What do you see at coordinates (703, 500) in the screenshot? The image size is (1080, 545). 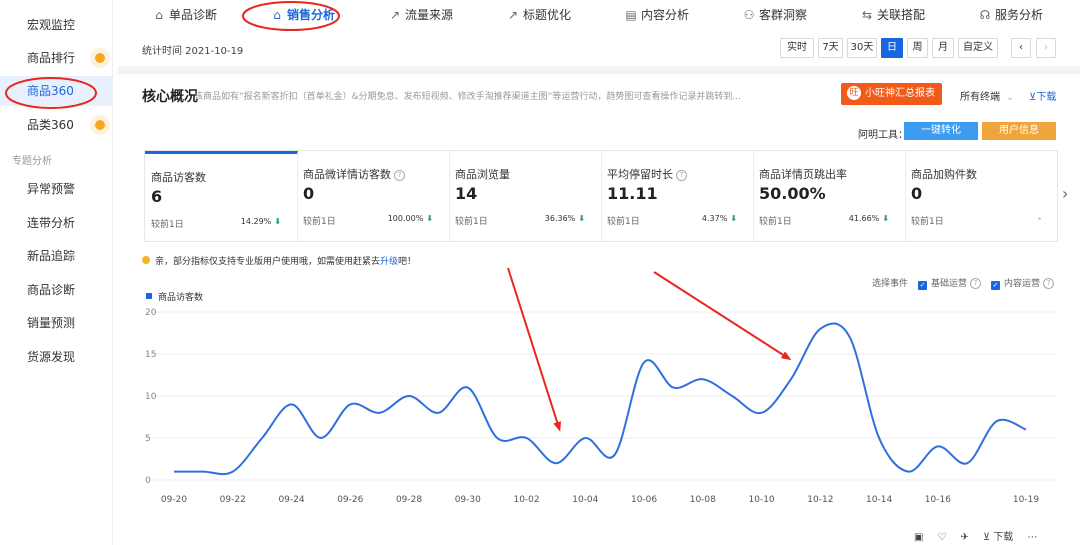 I see `x-tick-label: 10-08` at bounding box center [703, 500].